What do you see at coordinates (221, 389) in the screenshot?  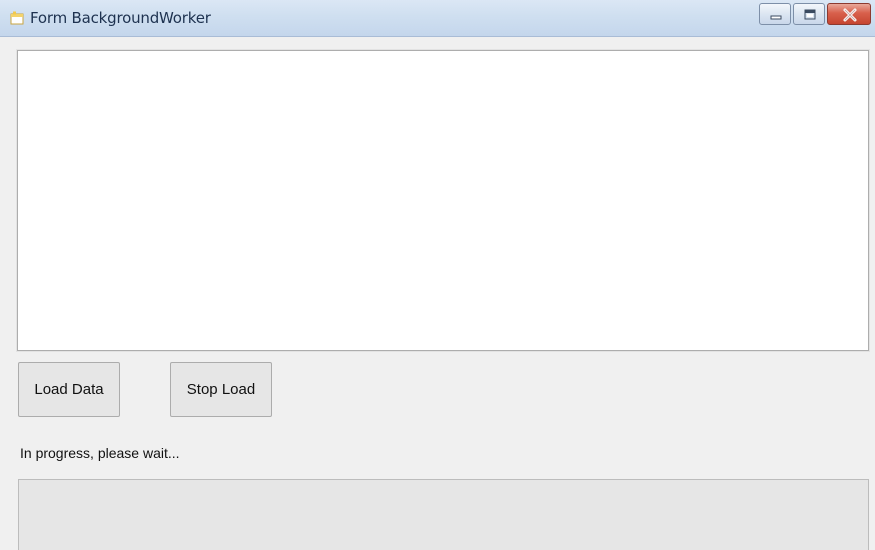 I see `stop-load-button: Stop Load` at bounding box center [221, 389].